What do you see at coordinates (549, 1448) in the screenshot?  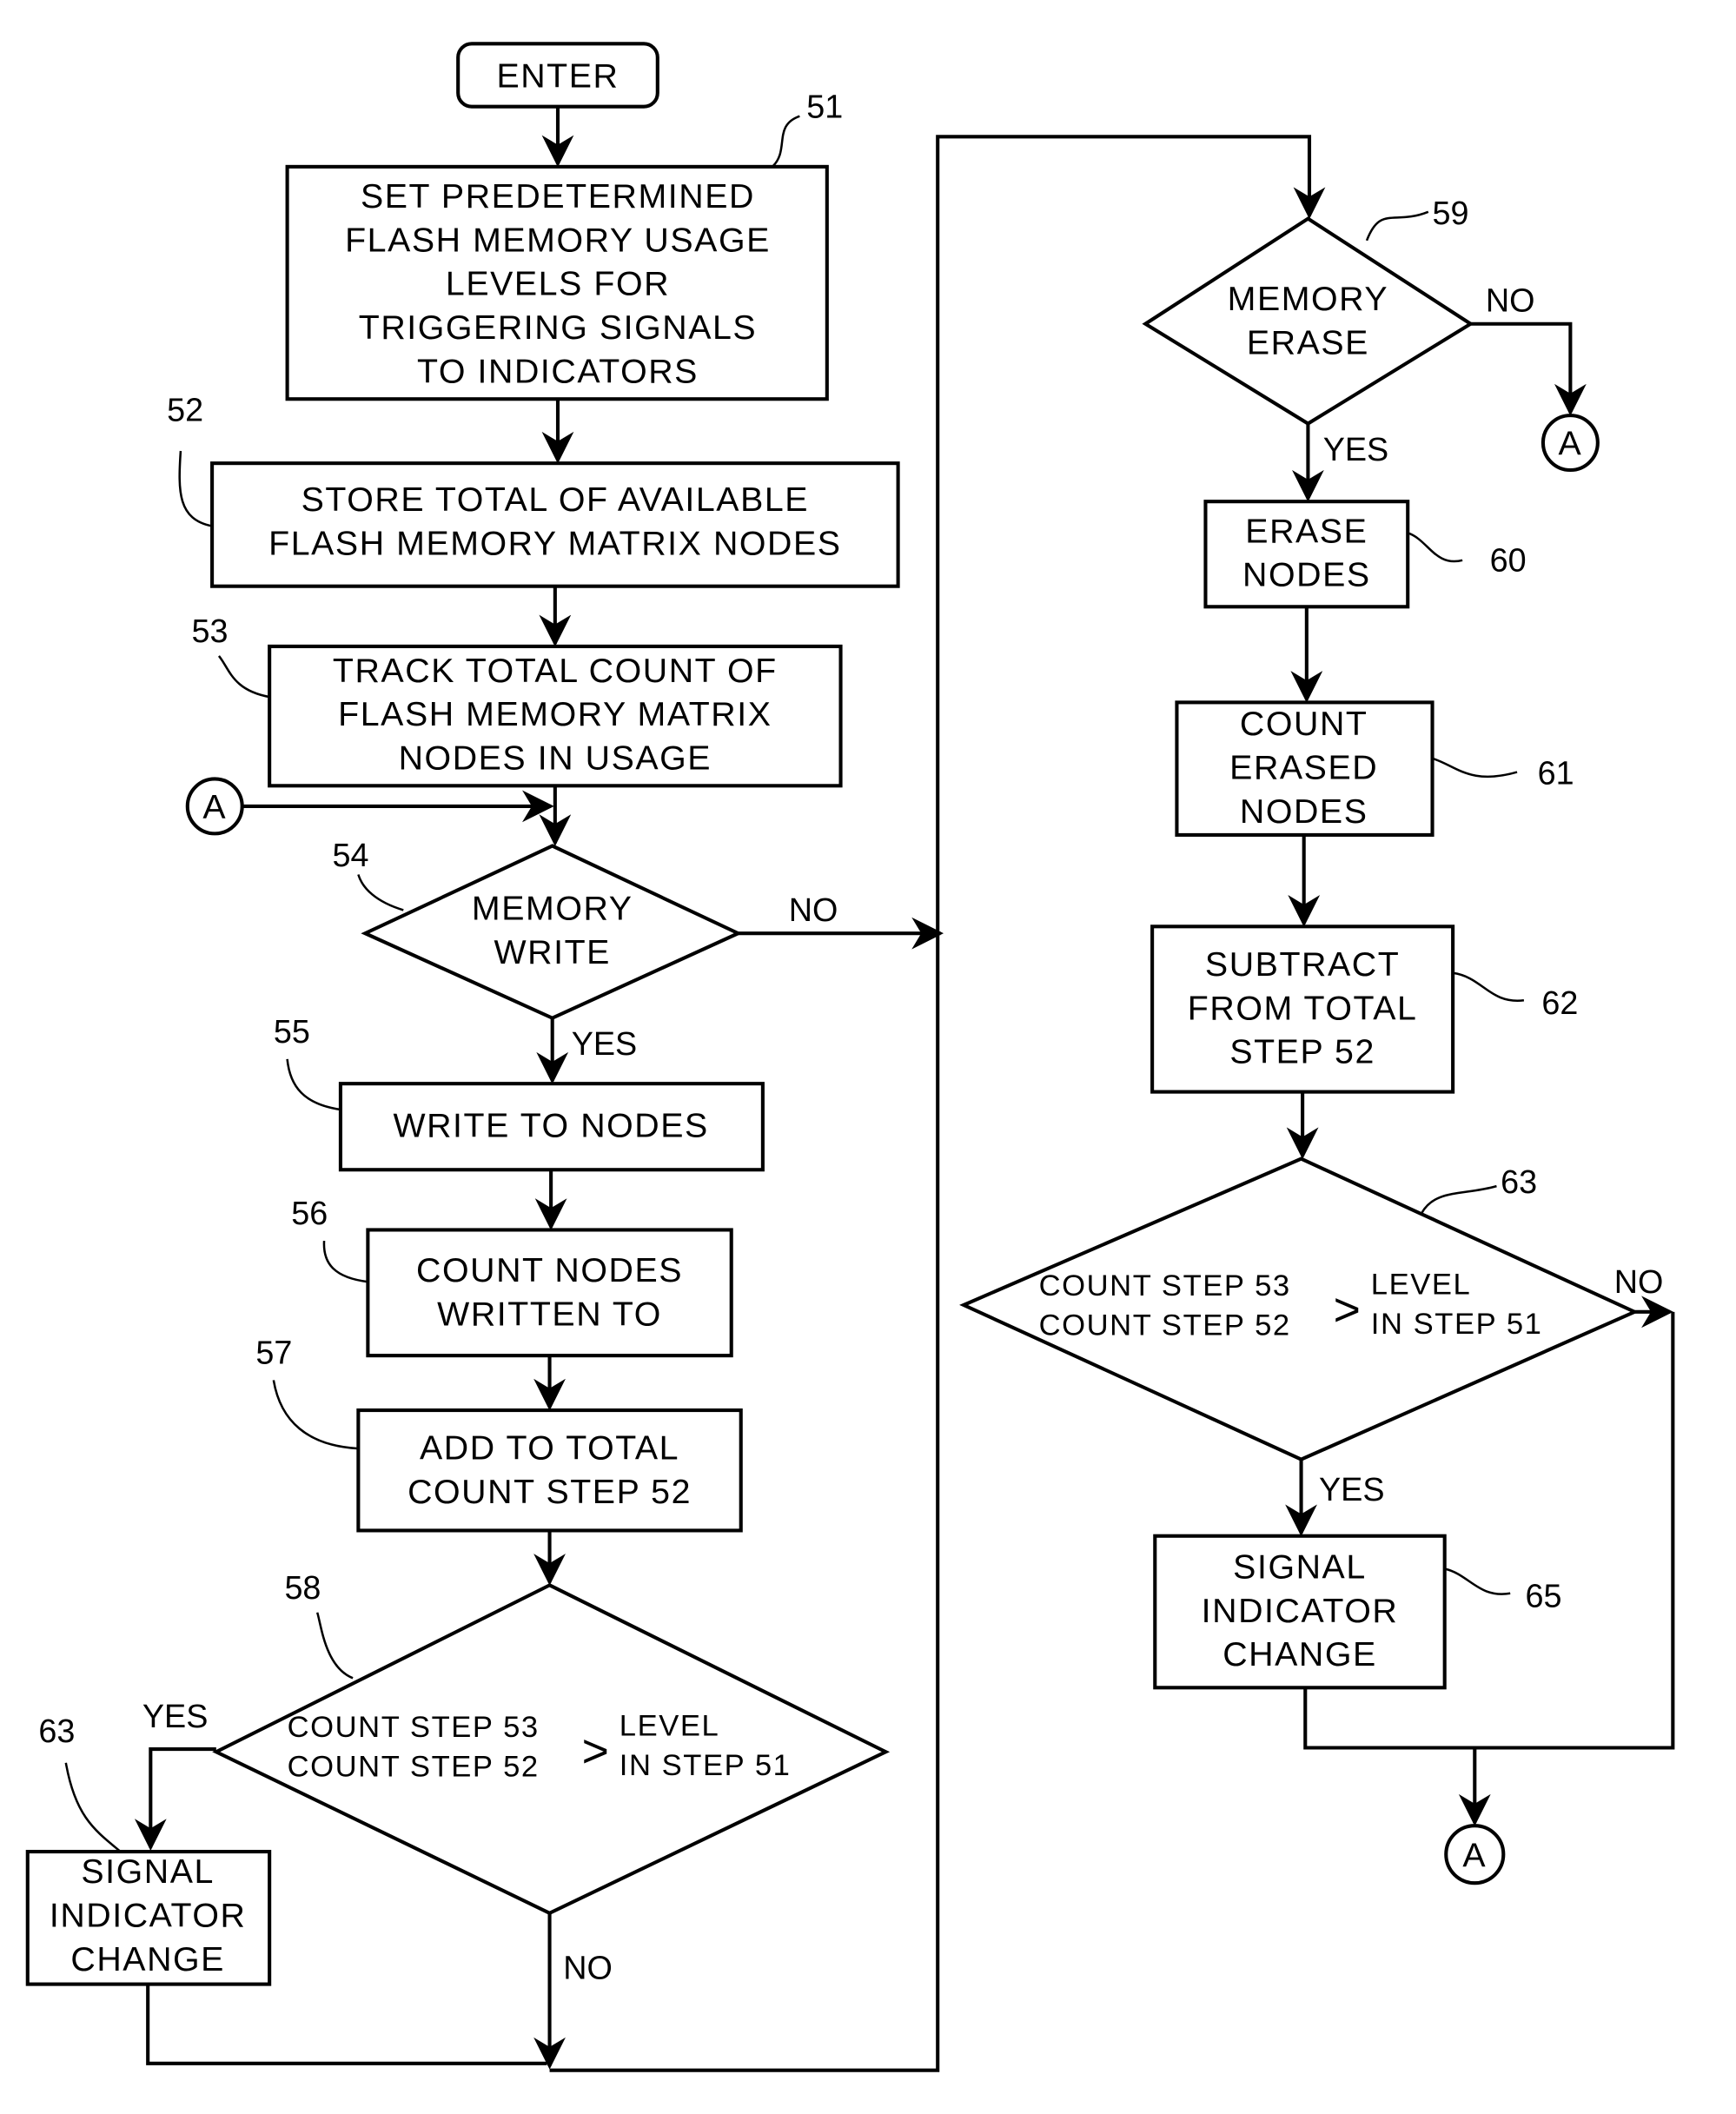 I see `step-57-text: ADD TO TOTAL` at bounding box center [549, 1448].